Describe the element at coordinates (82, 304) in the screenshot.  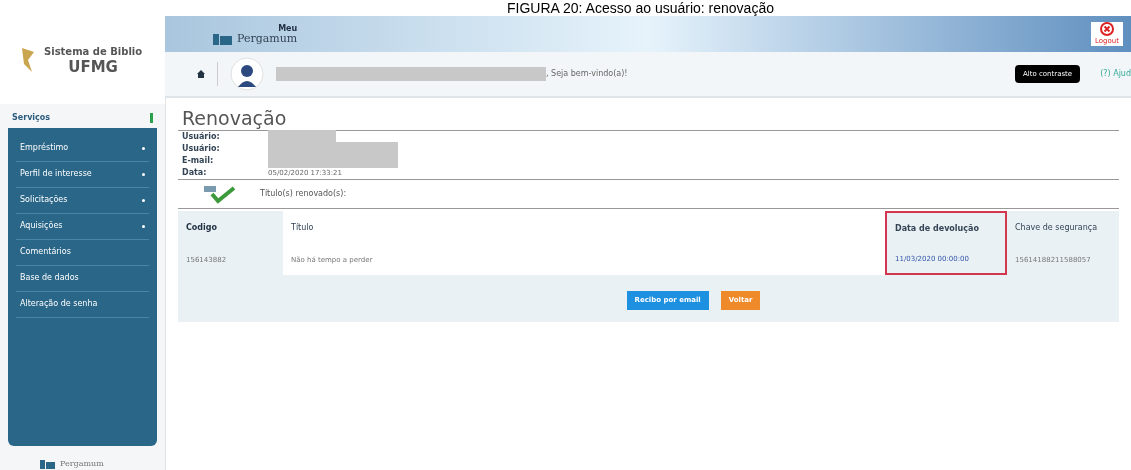
I see `sidebar-item: Alteração de senha` at that location.